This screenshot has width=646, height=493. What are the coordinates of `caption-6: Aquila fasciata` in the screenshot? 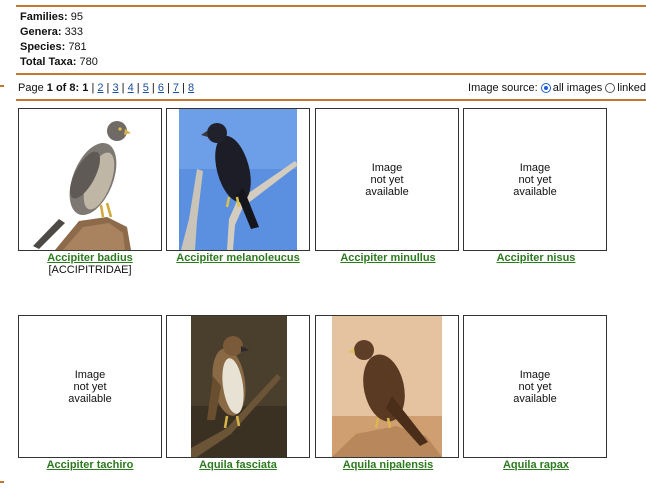 It's located at (238, 465).